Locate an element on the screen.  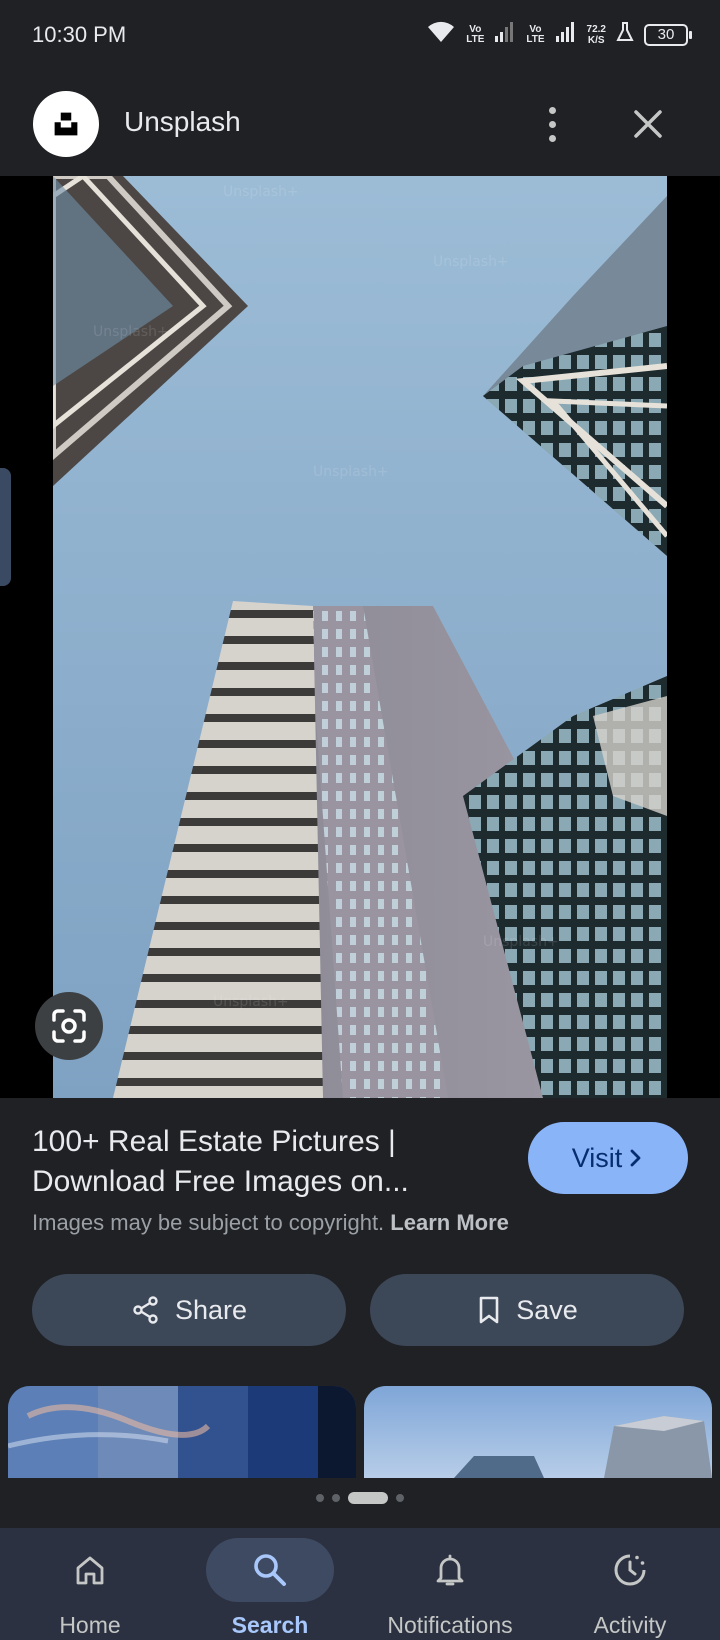
network-speed: 72.2 K/S is located at coordinates (596, 35).